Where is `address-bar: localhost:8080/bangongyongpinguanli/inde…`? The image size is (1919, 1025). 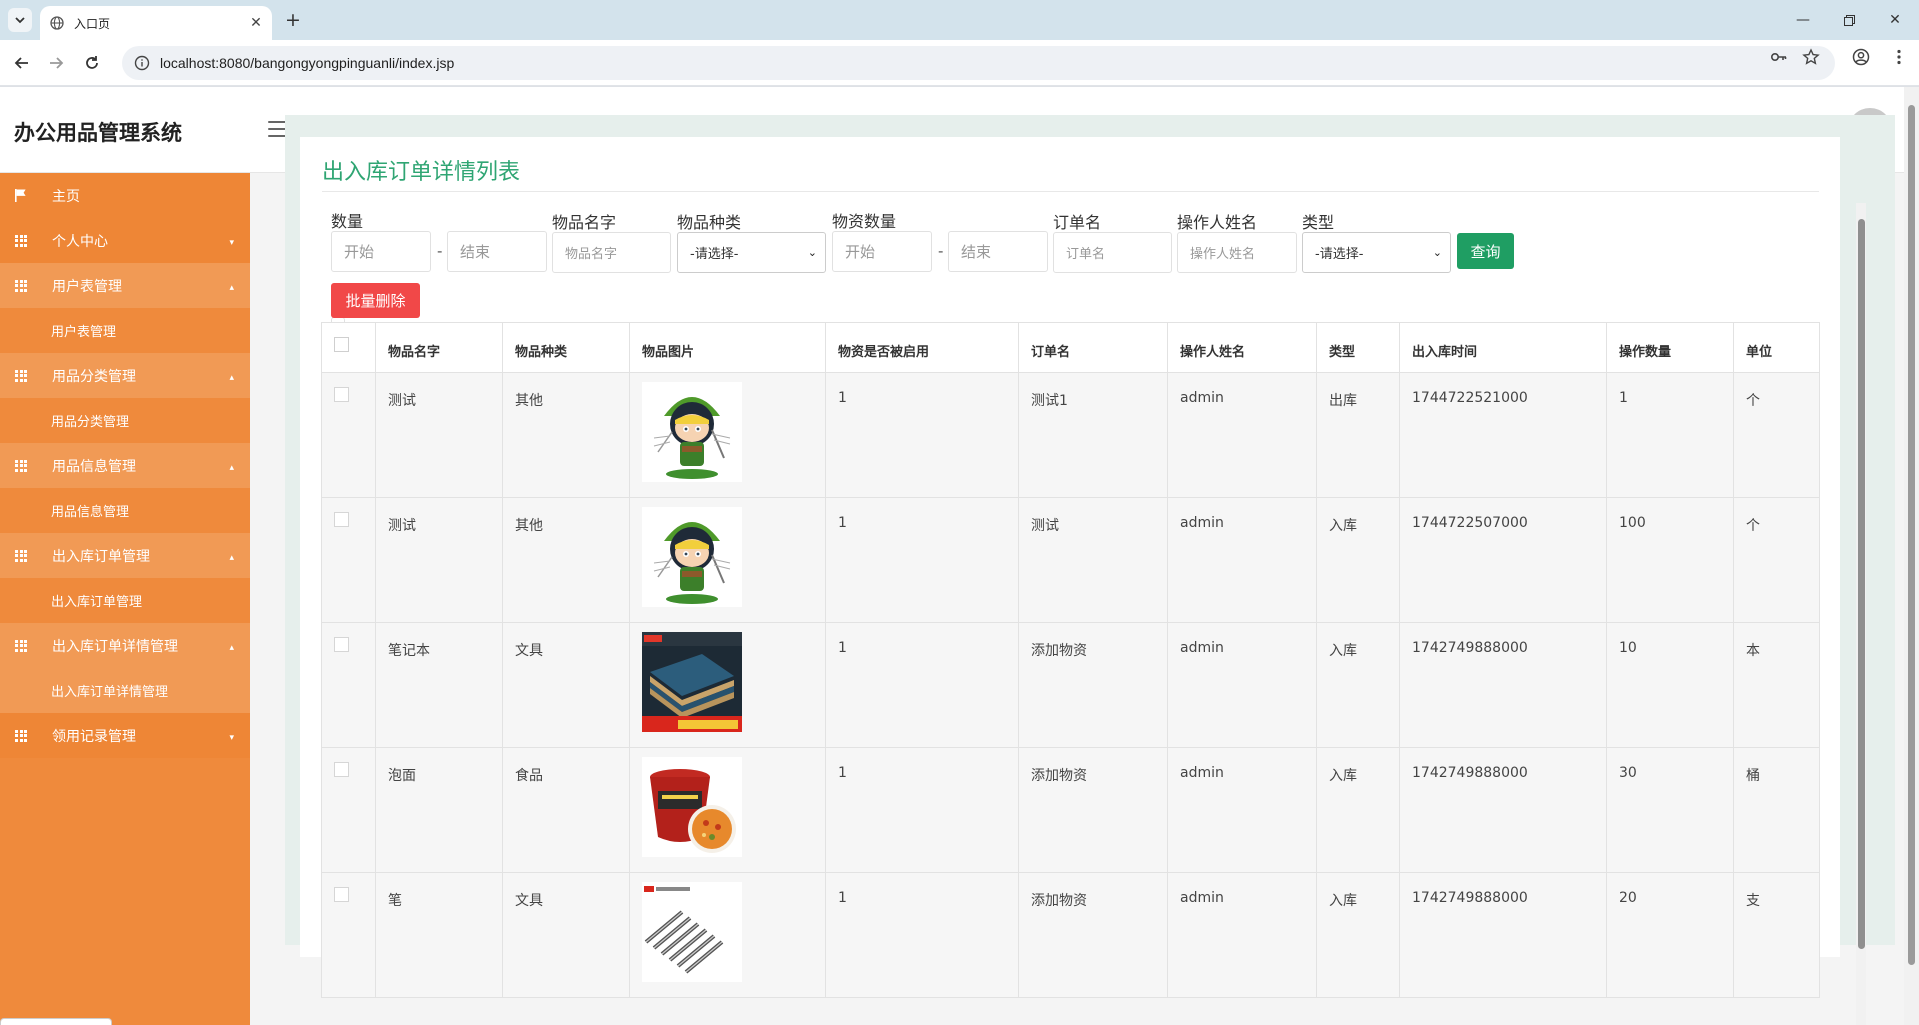
address-bar: localhost:8080/bangongyongpinguanli/inde… is located at coordinates (978, 63).